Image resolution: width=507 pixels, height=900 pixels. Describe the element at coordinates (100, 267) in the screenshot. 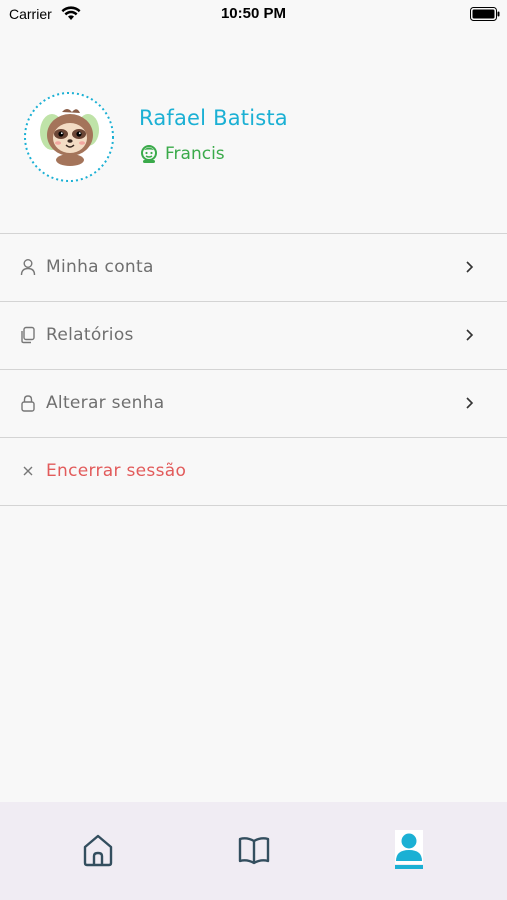

I see `menu-item-label: Minha conta` at that location.